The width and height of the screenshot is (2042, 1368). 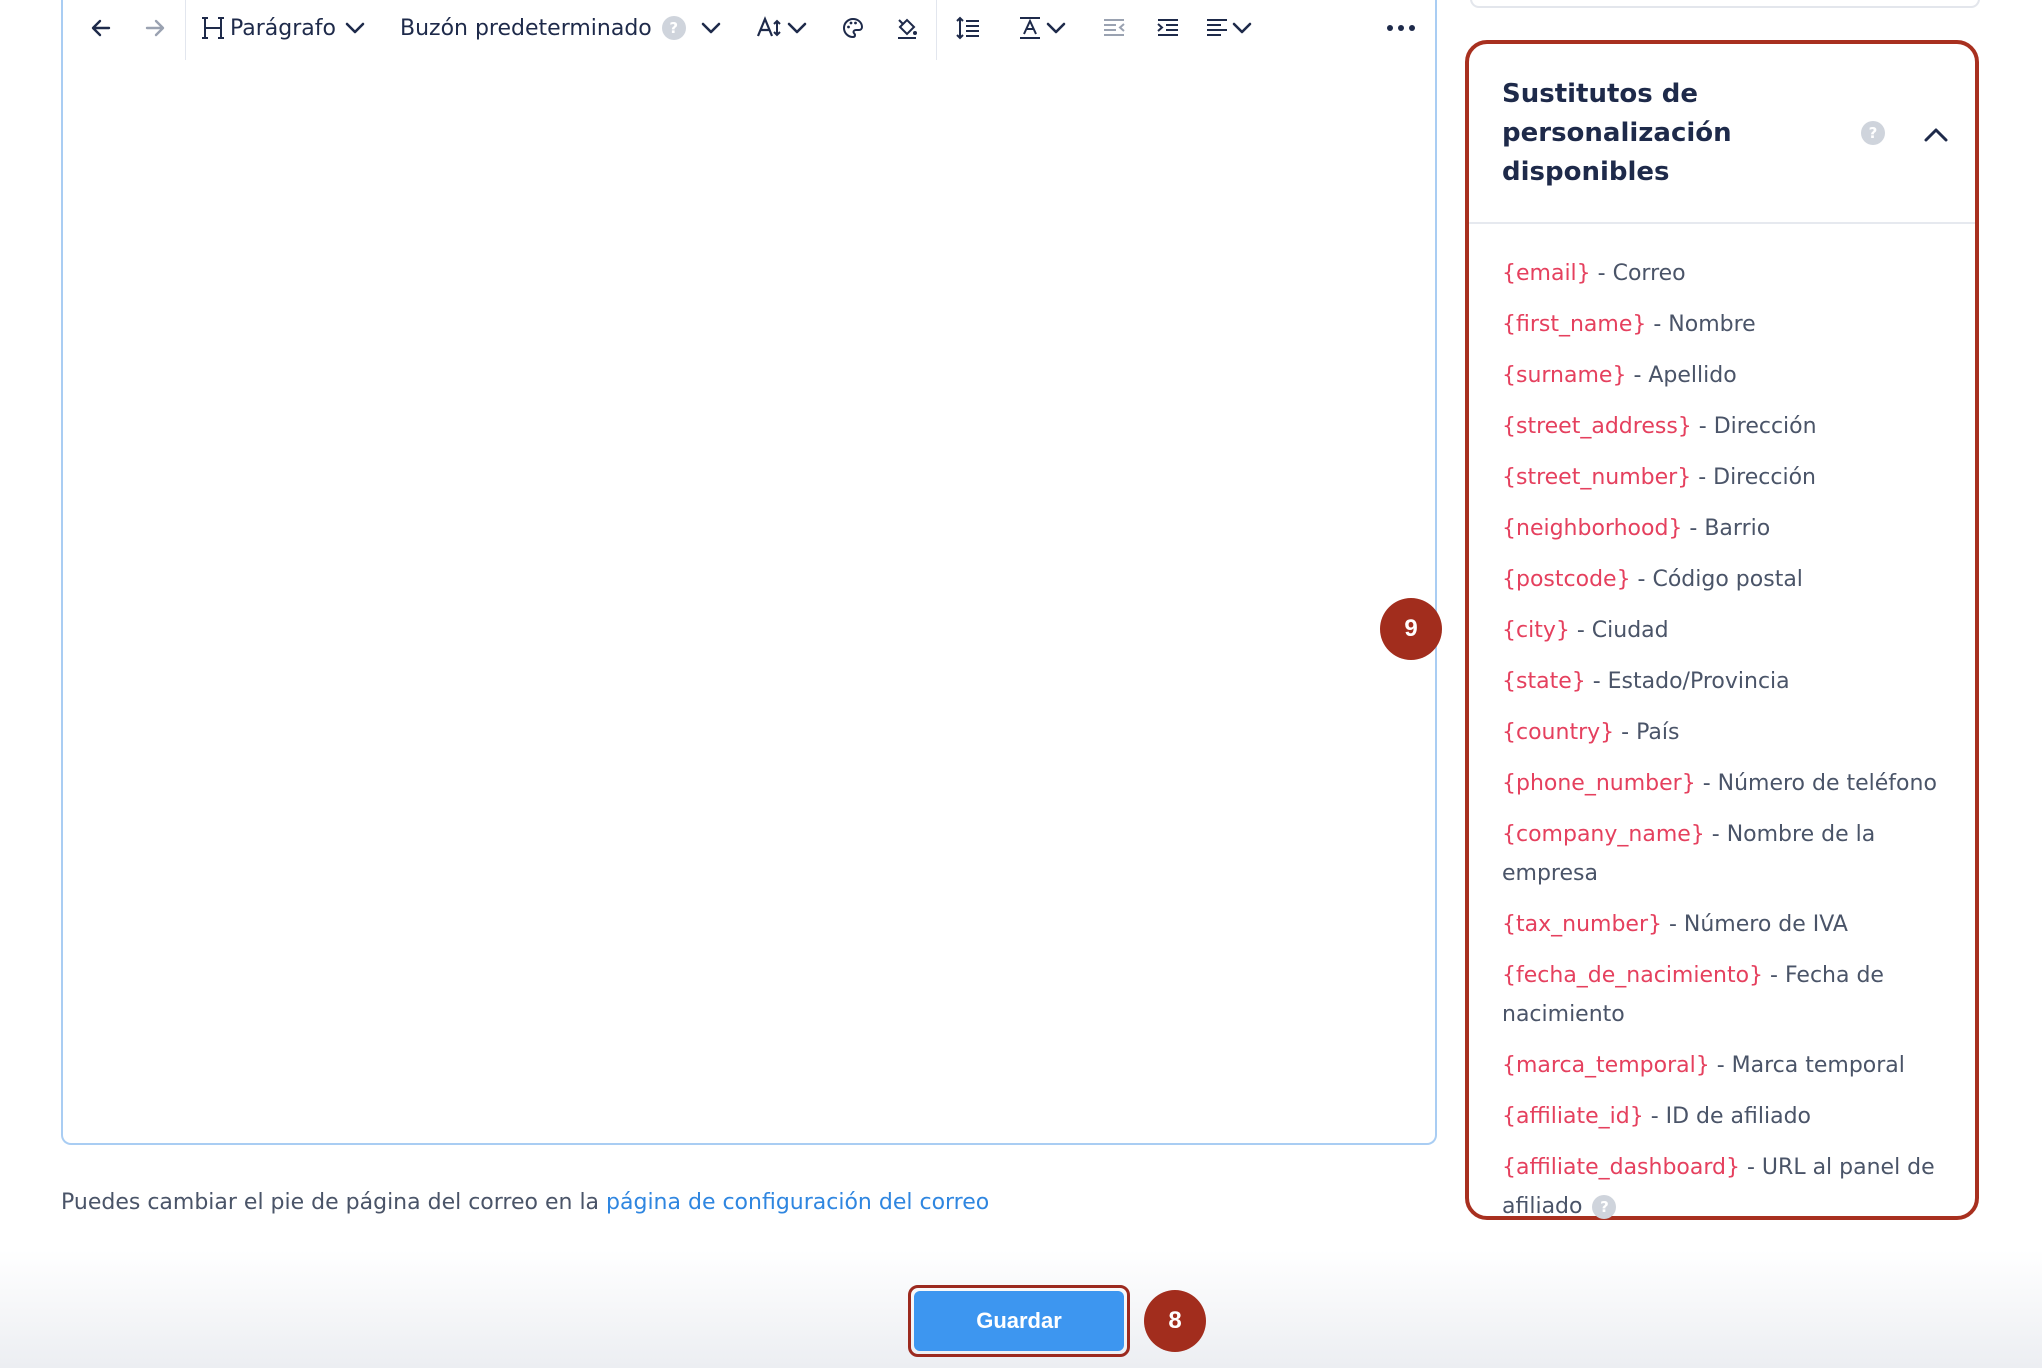 I want to click on placeholder-token: {fecha_de_nacimiento}, so click(x=1633, y=975).